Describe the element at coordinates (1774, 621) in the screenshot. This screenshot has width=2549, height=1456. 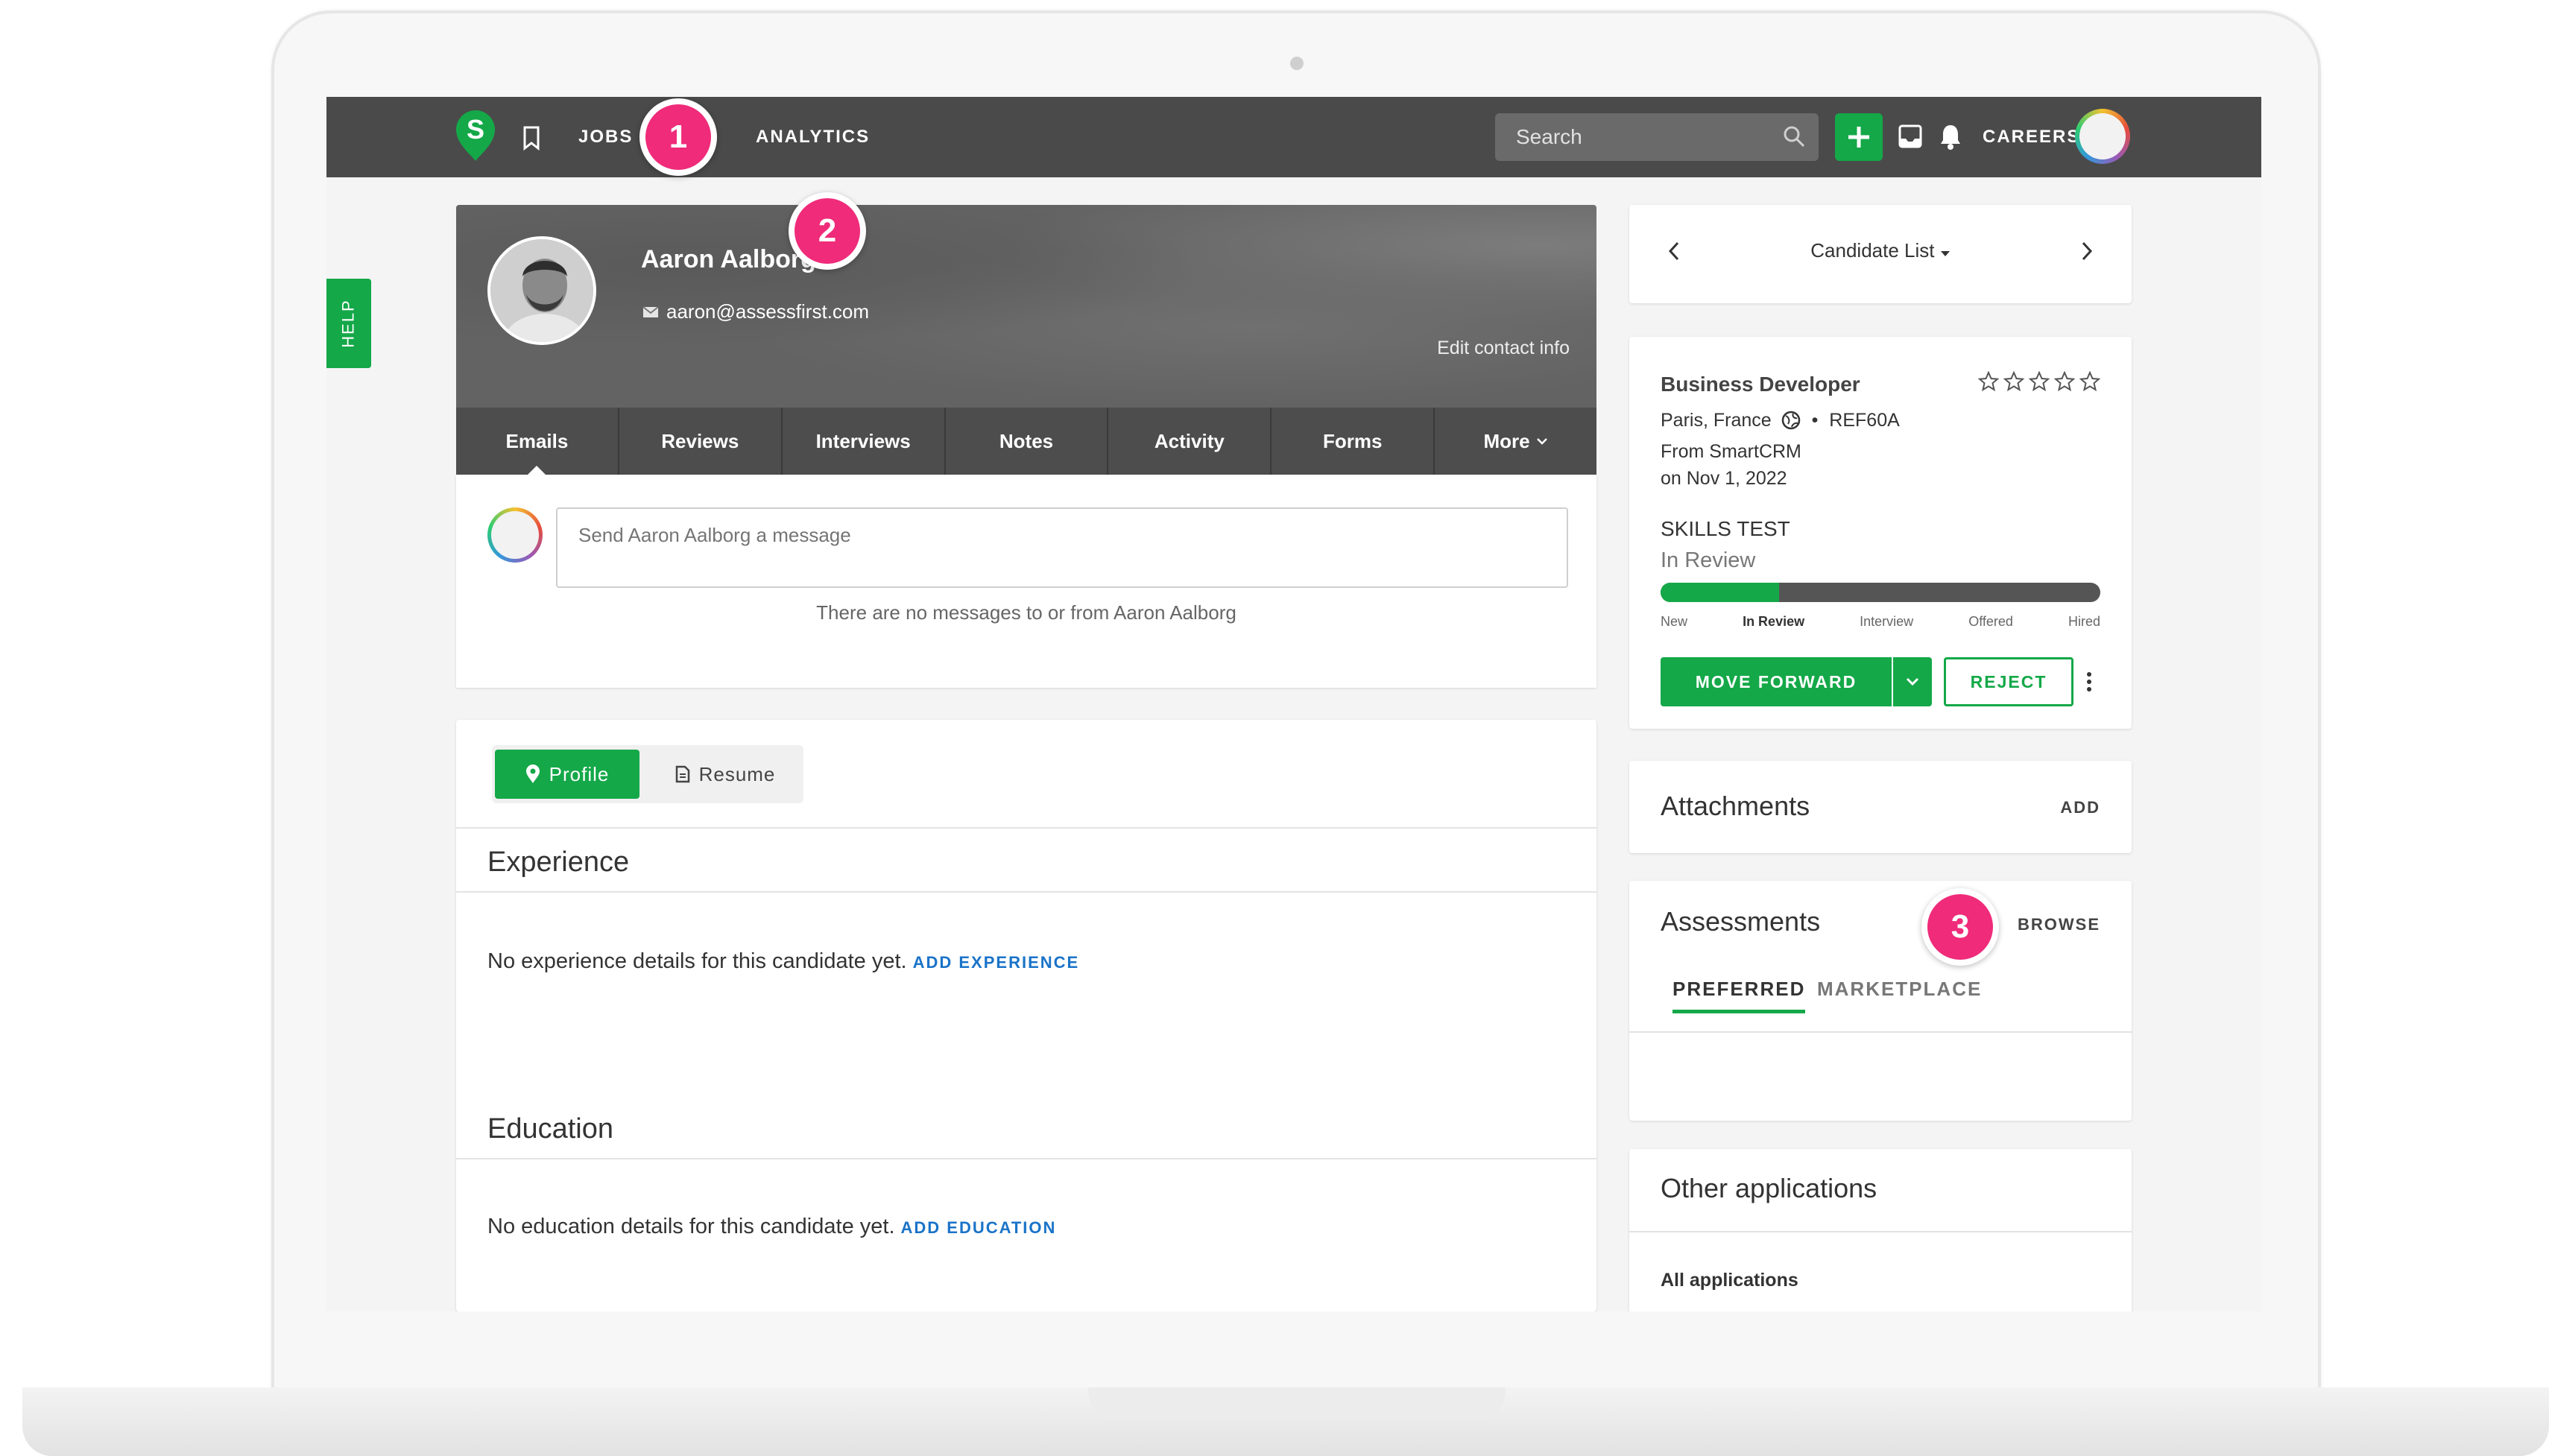
I see `stage-in-review: In Review` at that location.